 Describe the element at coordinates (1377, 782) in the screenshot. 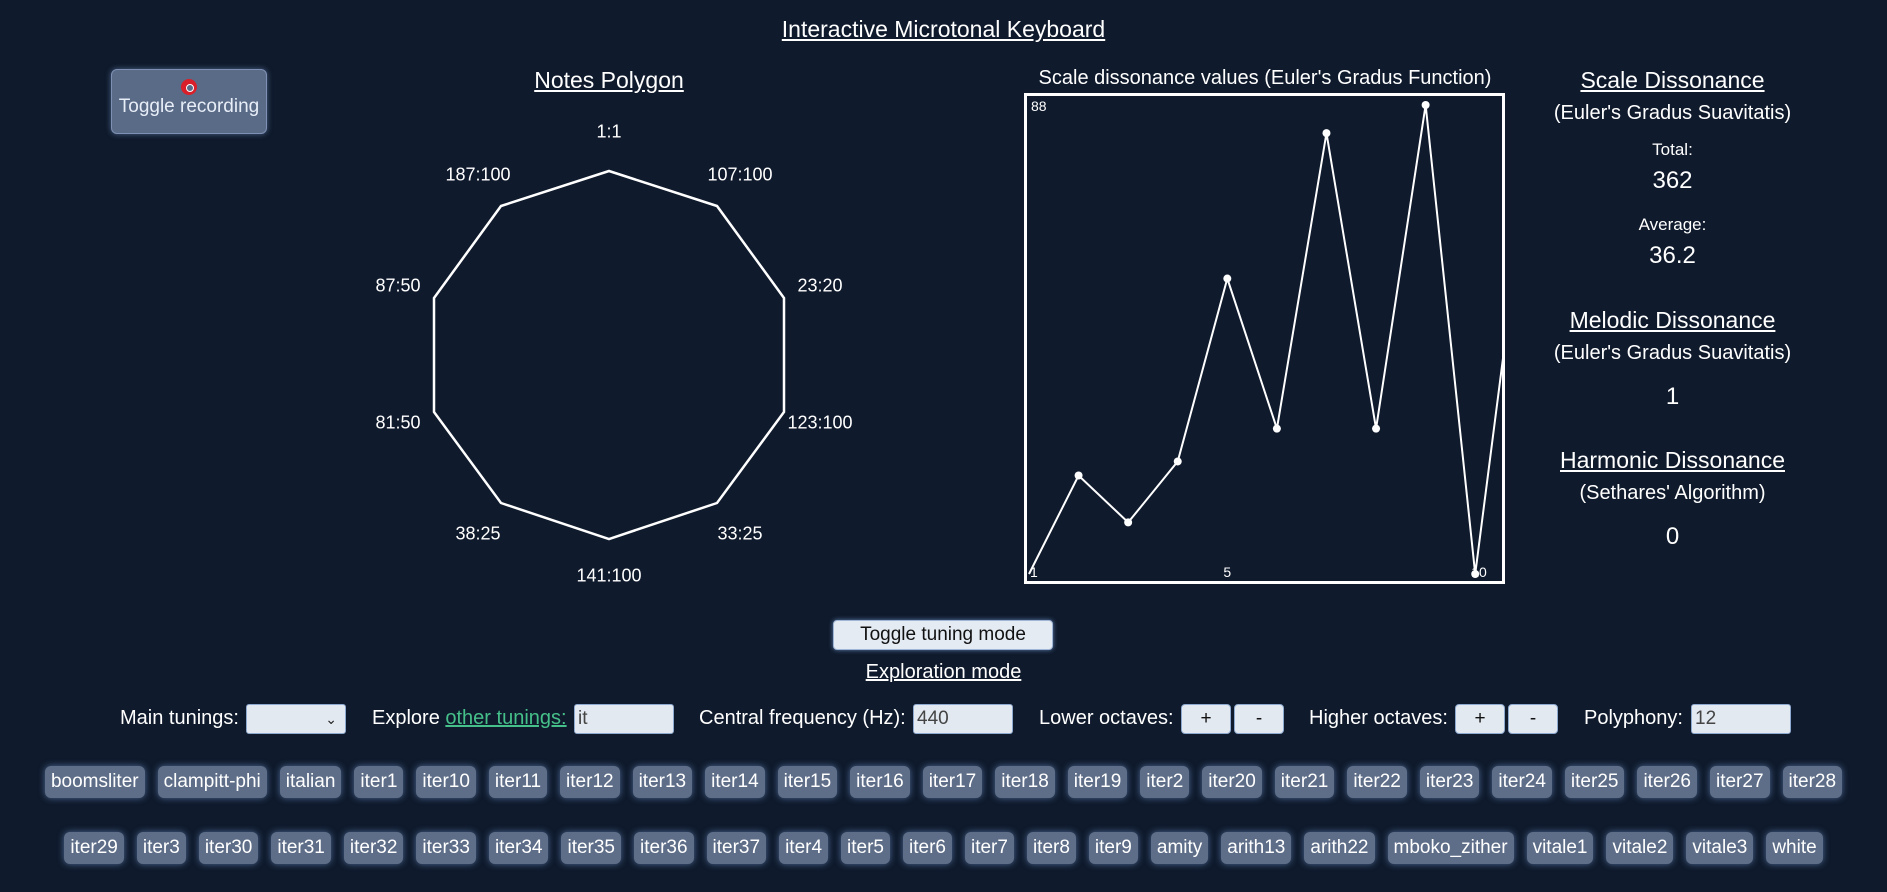

I see `tuning-button: iter22` at that location.